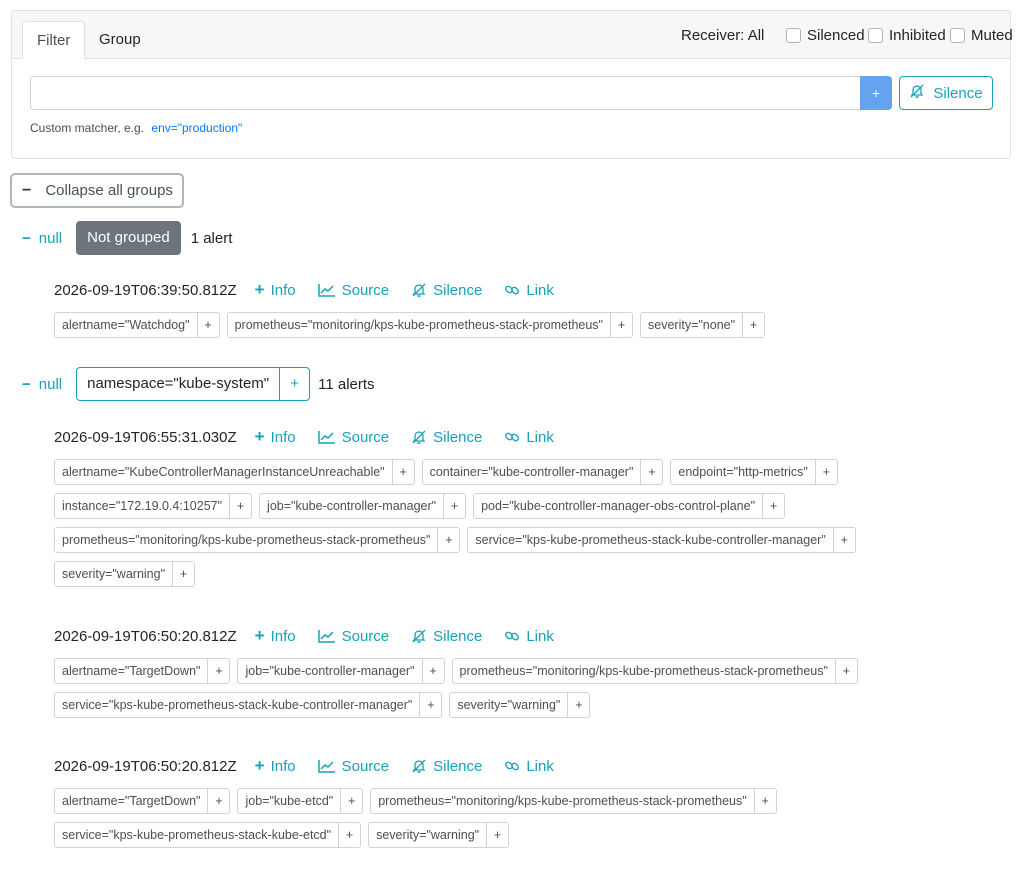  What do you see at coordinates (153, 506) in the screenshot?
I see `label-chip: instance="172.19.0.4:10257" +` at bounding box center [153, 506].